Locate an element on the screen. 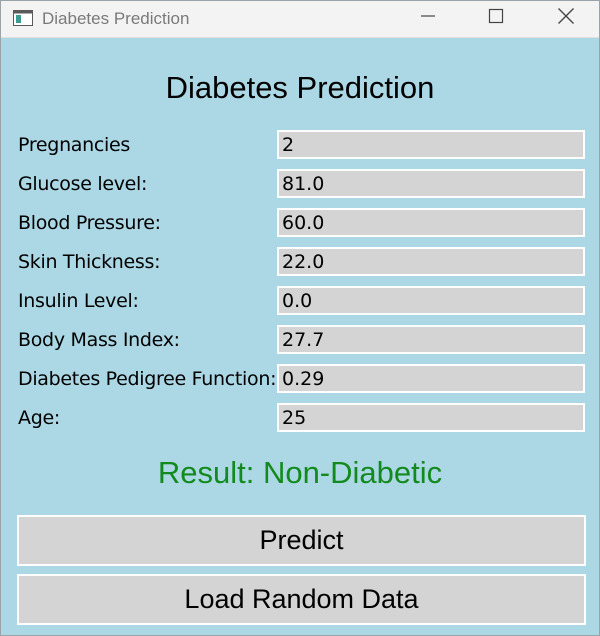 This screenshot has height=636, width=600. page-title: Diabetes Prediction is located at coordinates (300, 87).